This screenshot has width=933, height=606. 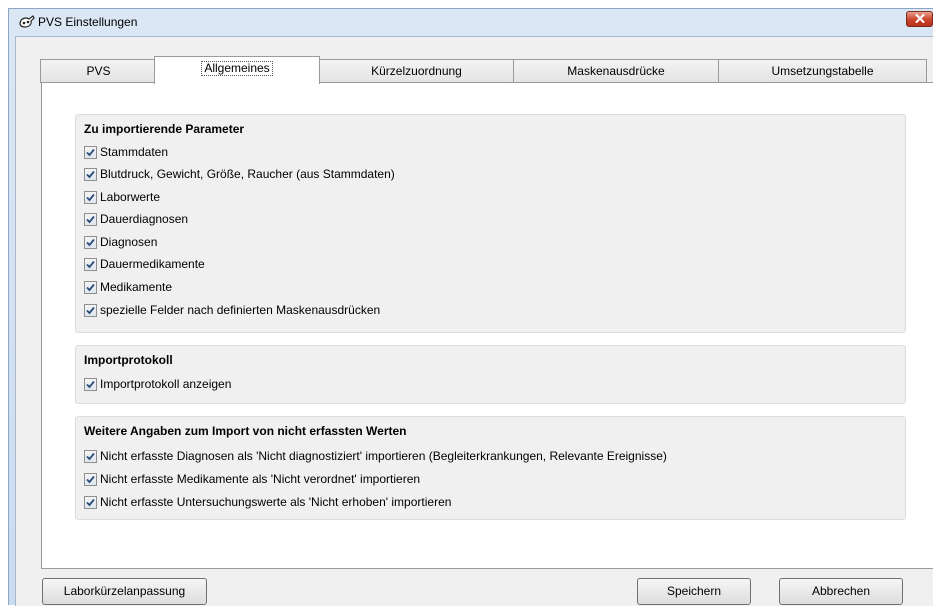 I want to click on checkbox-label: Laborwerte, so click(x=130, y=197).